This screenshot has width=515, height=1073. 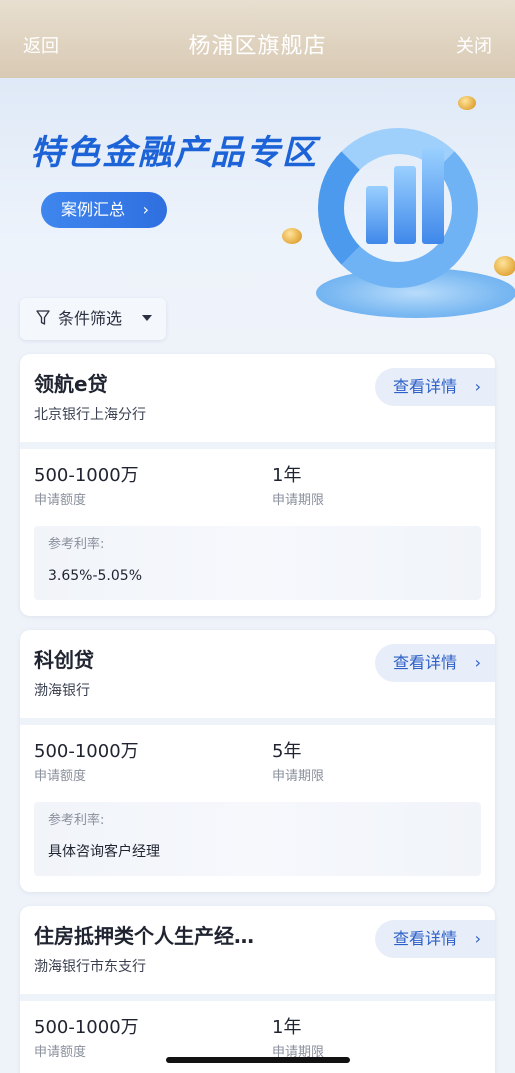 I want to click on product-bank: 渤海银行, so click(x=62, y=691).